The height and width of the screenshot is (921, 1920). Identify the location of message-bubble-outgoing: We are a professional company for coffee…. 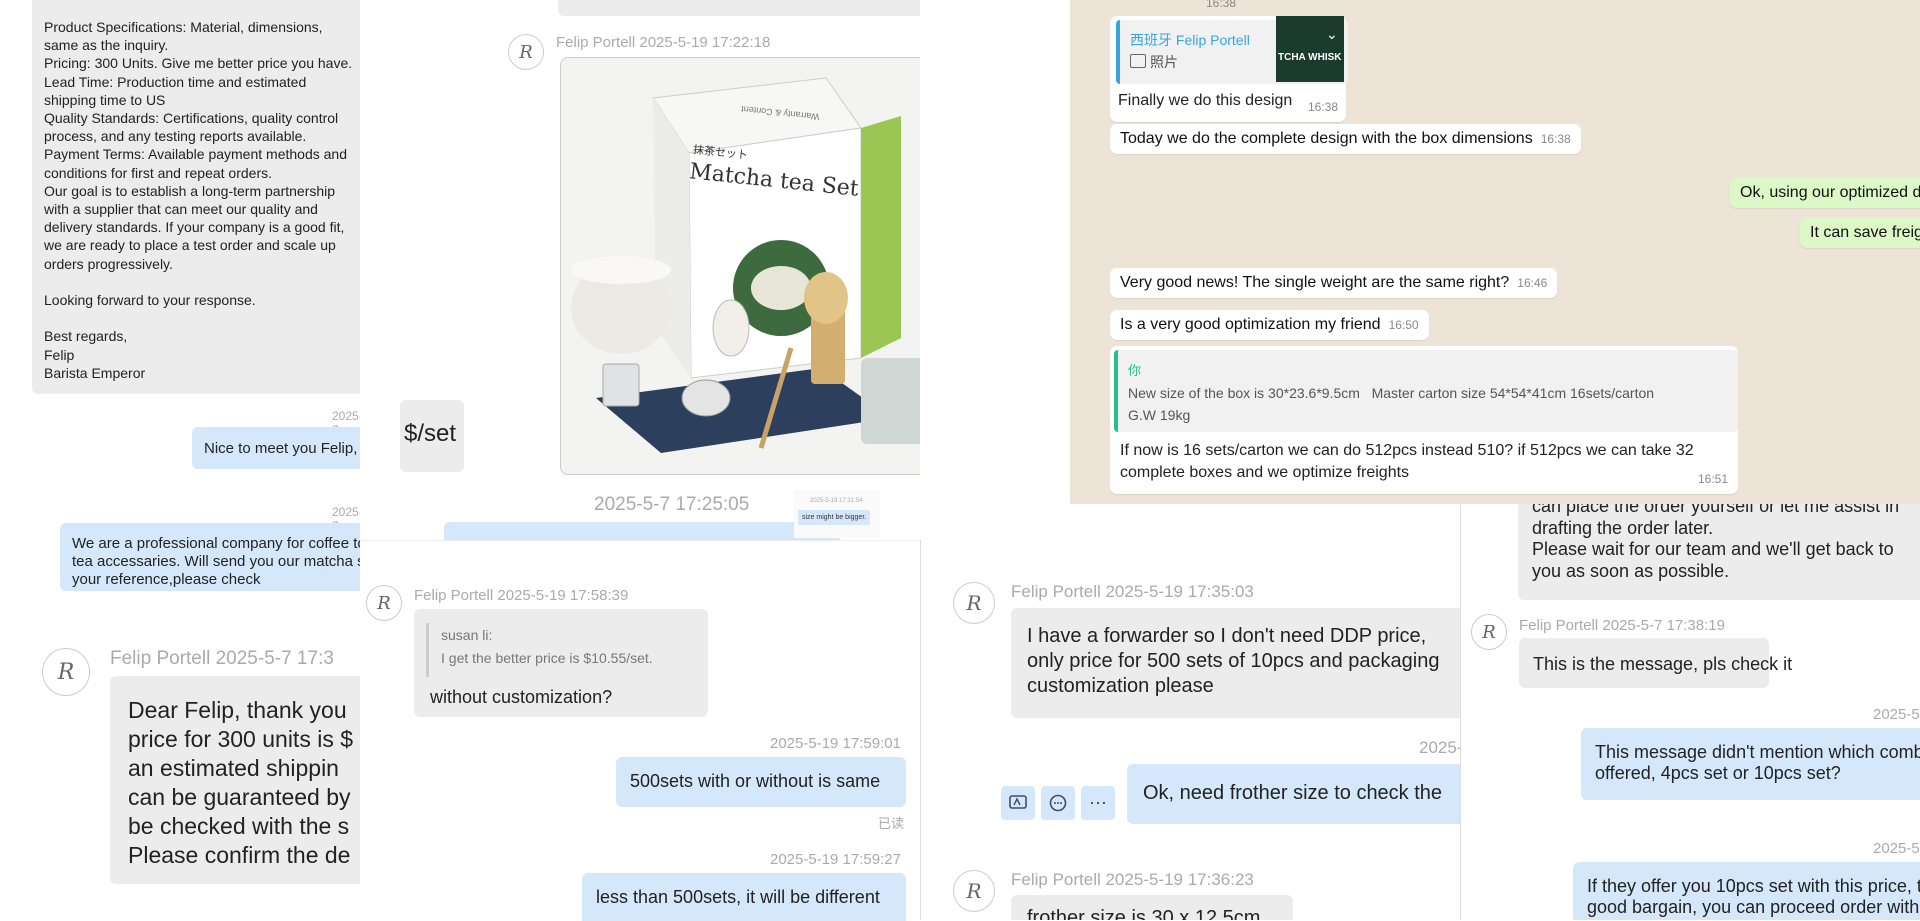
(210, 557).